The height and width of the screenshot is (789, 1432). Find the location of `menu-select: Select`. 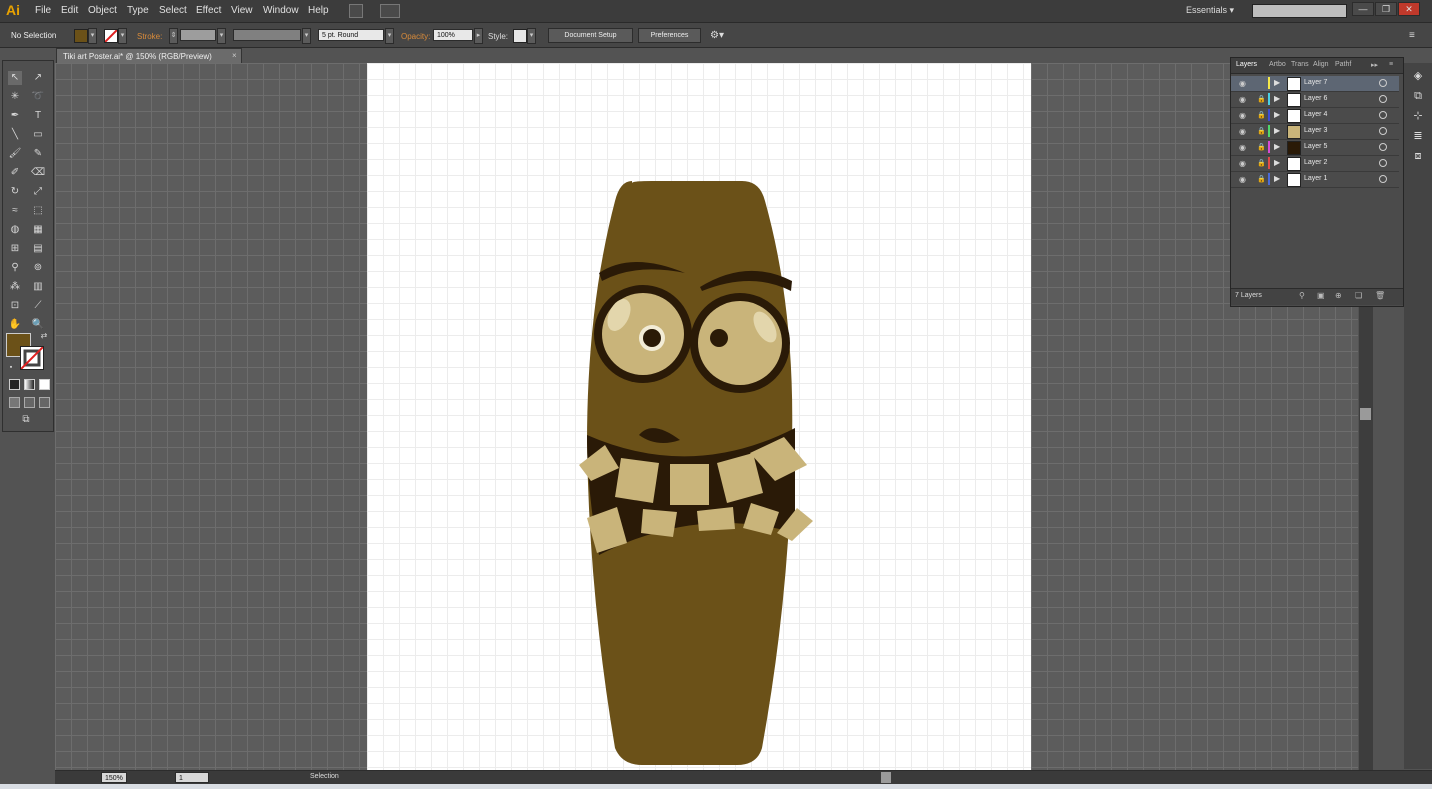

menu-select: Select is located at coordinates (173, 10).